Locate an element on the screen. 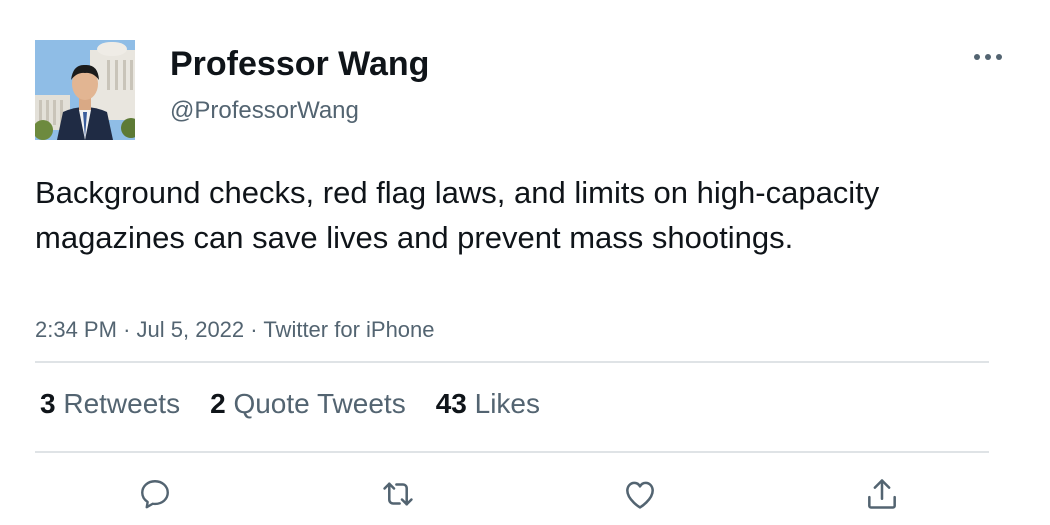 The image size is (1050, 525). user-handle: @ProfessorWang is located at coordinates (264, 111).